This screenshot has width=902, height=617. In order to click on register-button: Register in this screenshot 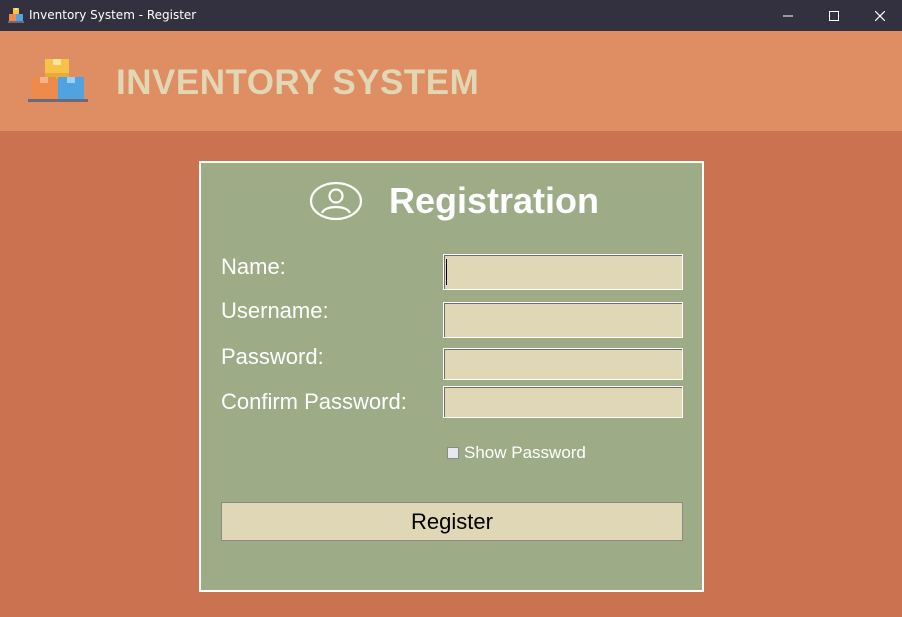, I will do `click(452, 521)`.